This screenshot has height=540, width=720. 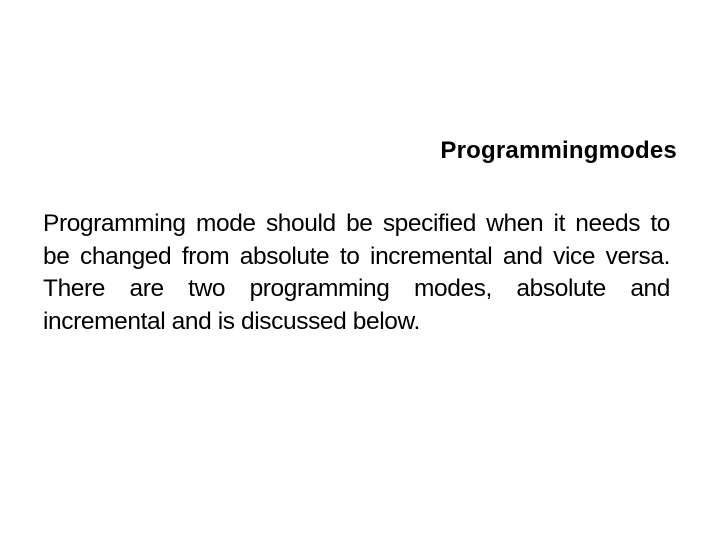 What do you see at coordinates (558, 150) in the screenshot?
I see `slide-title: Programmingmodes` at bounding box center [558, 150].